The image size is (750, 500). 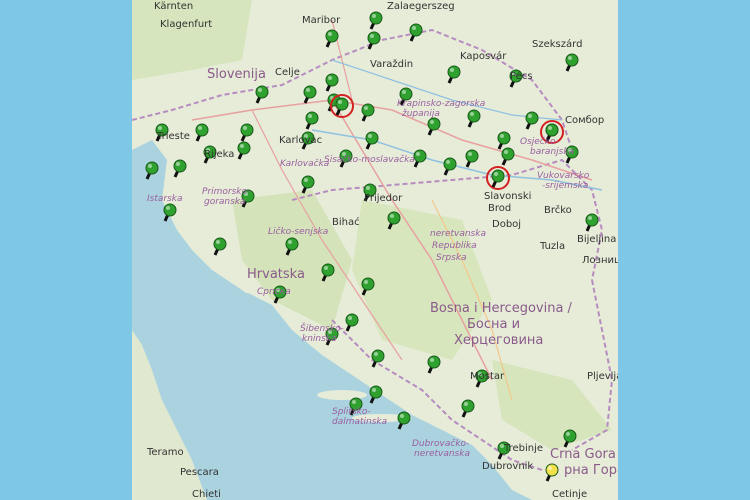 I want to click on city-label: Dubrovnik, so click(x=508, y=466).